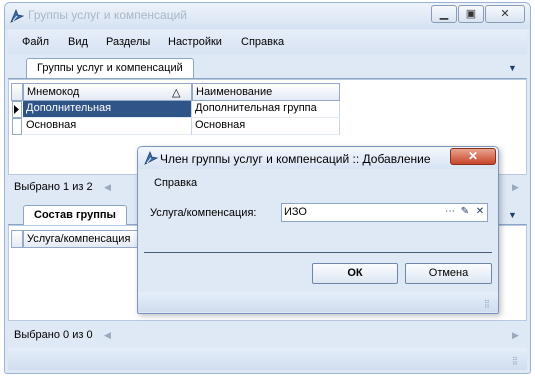 The height and width of the screenshot is (378, 535). I want to click on clear-icon: ✕, so click(480, 212).